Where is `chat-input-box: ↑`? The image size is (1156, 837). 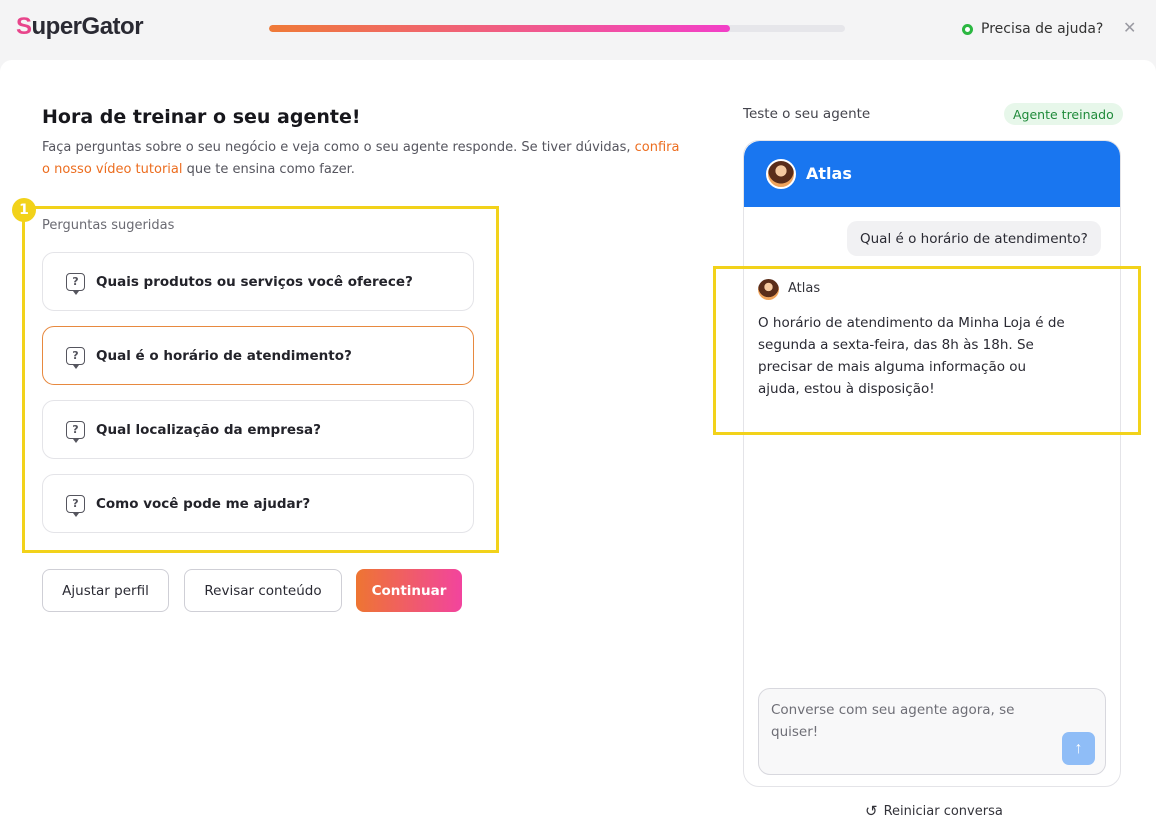 chat-input-box: ↑ is located at coordinates (932, 731).